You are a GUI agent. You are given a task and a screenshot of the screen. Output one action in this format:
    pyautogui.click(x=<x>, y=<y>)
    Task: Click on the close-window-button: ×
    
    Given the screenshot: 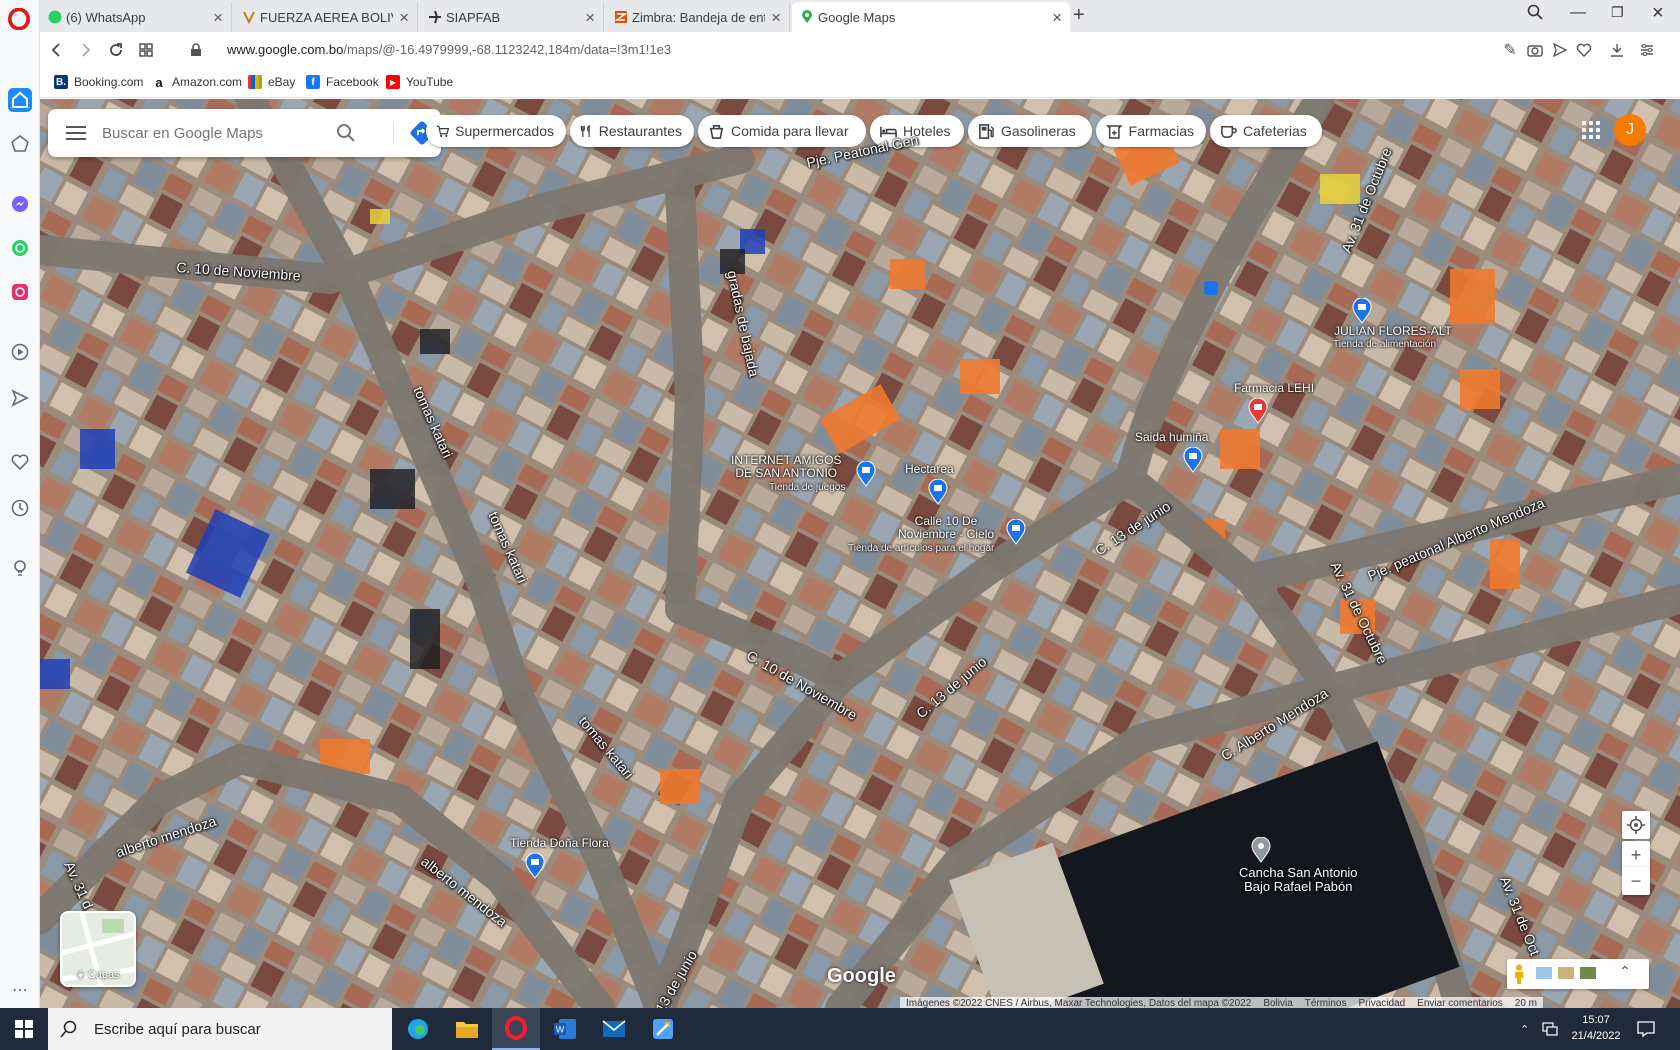 What is the action you would take?
    pyautogui.click(x=1658, y=13)
    